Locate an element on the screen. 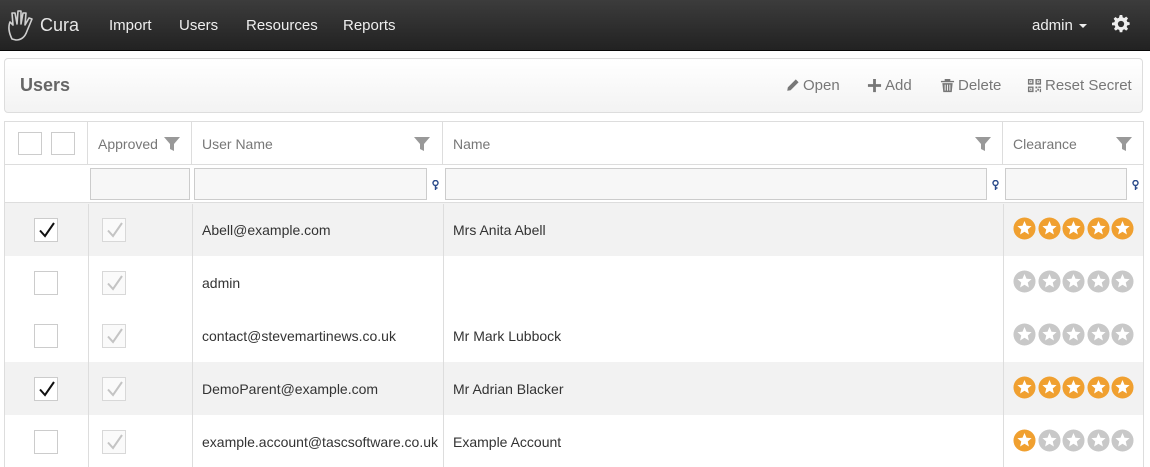  approved-header-label: Approved is located at coordinates (128, 144).